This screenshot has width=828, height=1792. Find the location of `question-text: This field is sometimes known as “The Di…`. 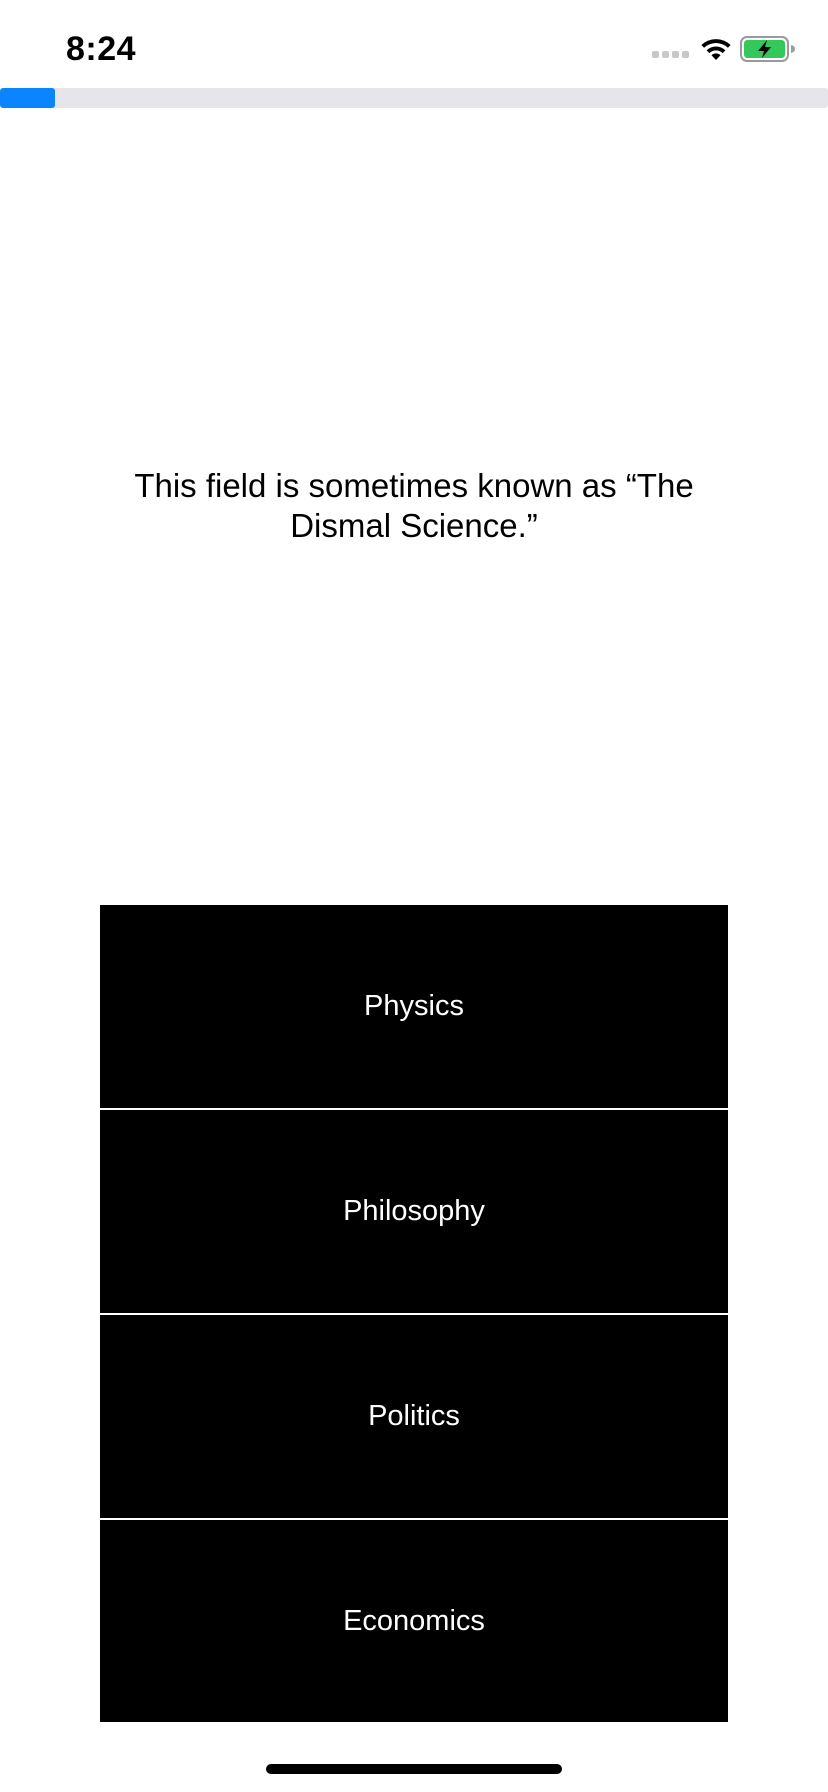

question-text: This field is sometimes known as “The Di… is located at coordinates (414, 505).